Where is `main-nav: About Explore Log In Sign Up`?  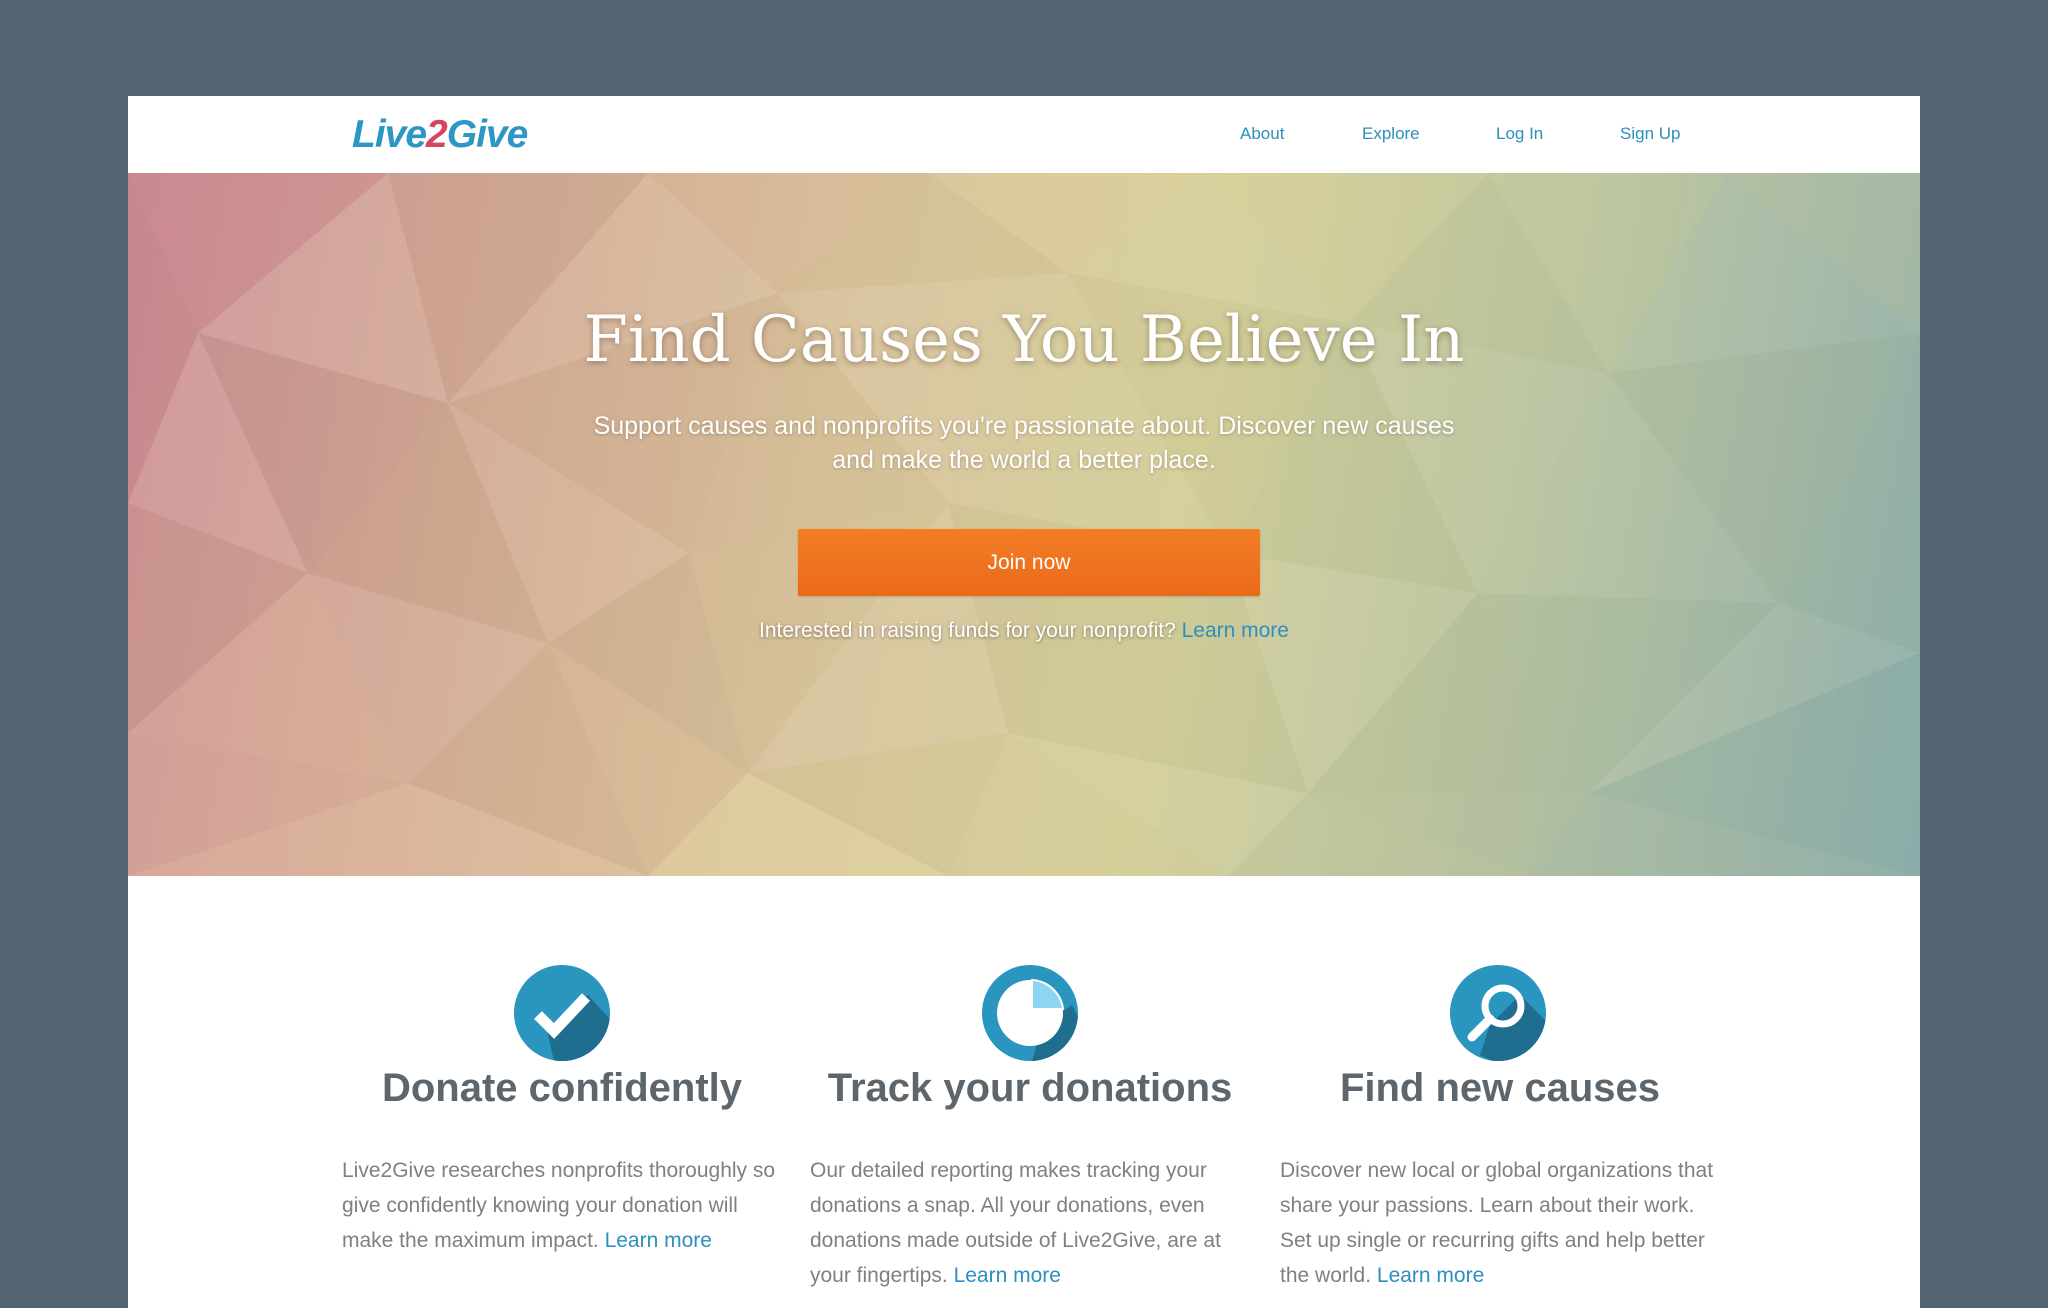 main-nav: About Explore Log In Sign Up is located at coordinates (1024, 136).